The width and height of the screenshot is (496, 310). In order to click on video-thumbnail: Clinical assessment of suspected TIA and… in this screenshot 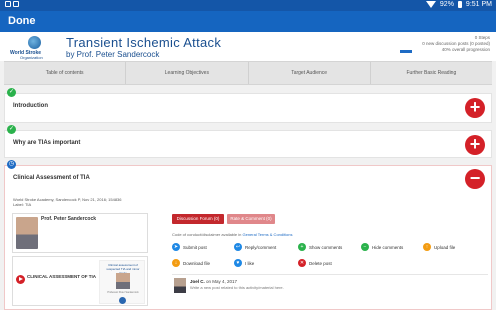, I will do `click(122, 282)`.